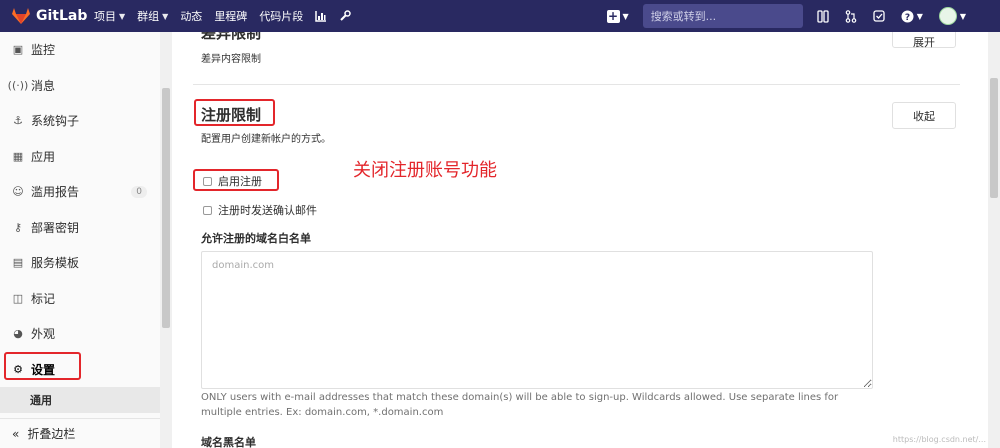  Describe the element at coordinates (18, 50) in the screenshot. I see `monitor-icon: ▣` at that location.